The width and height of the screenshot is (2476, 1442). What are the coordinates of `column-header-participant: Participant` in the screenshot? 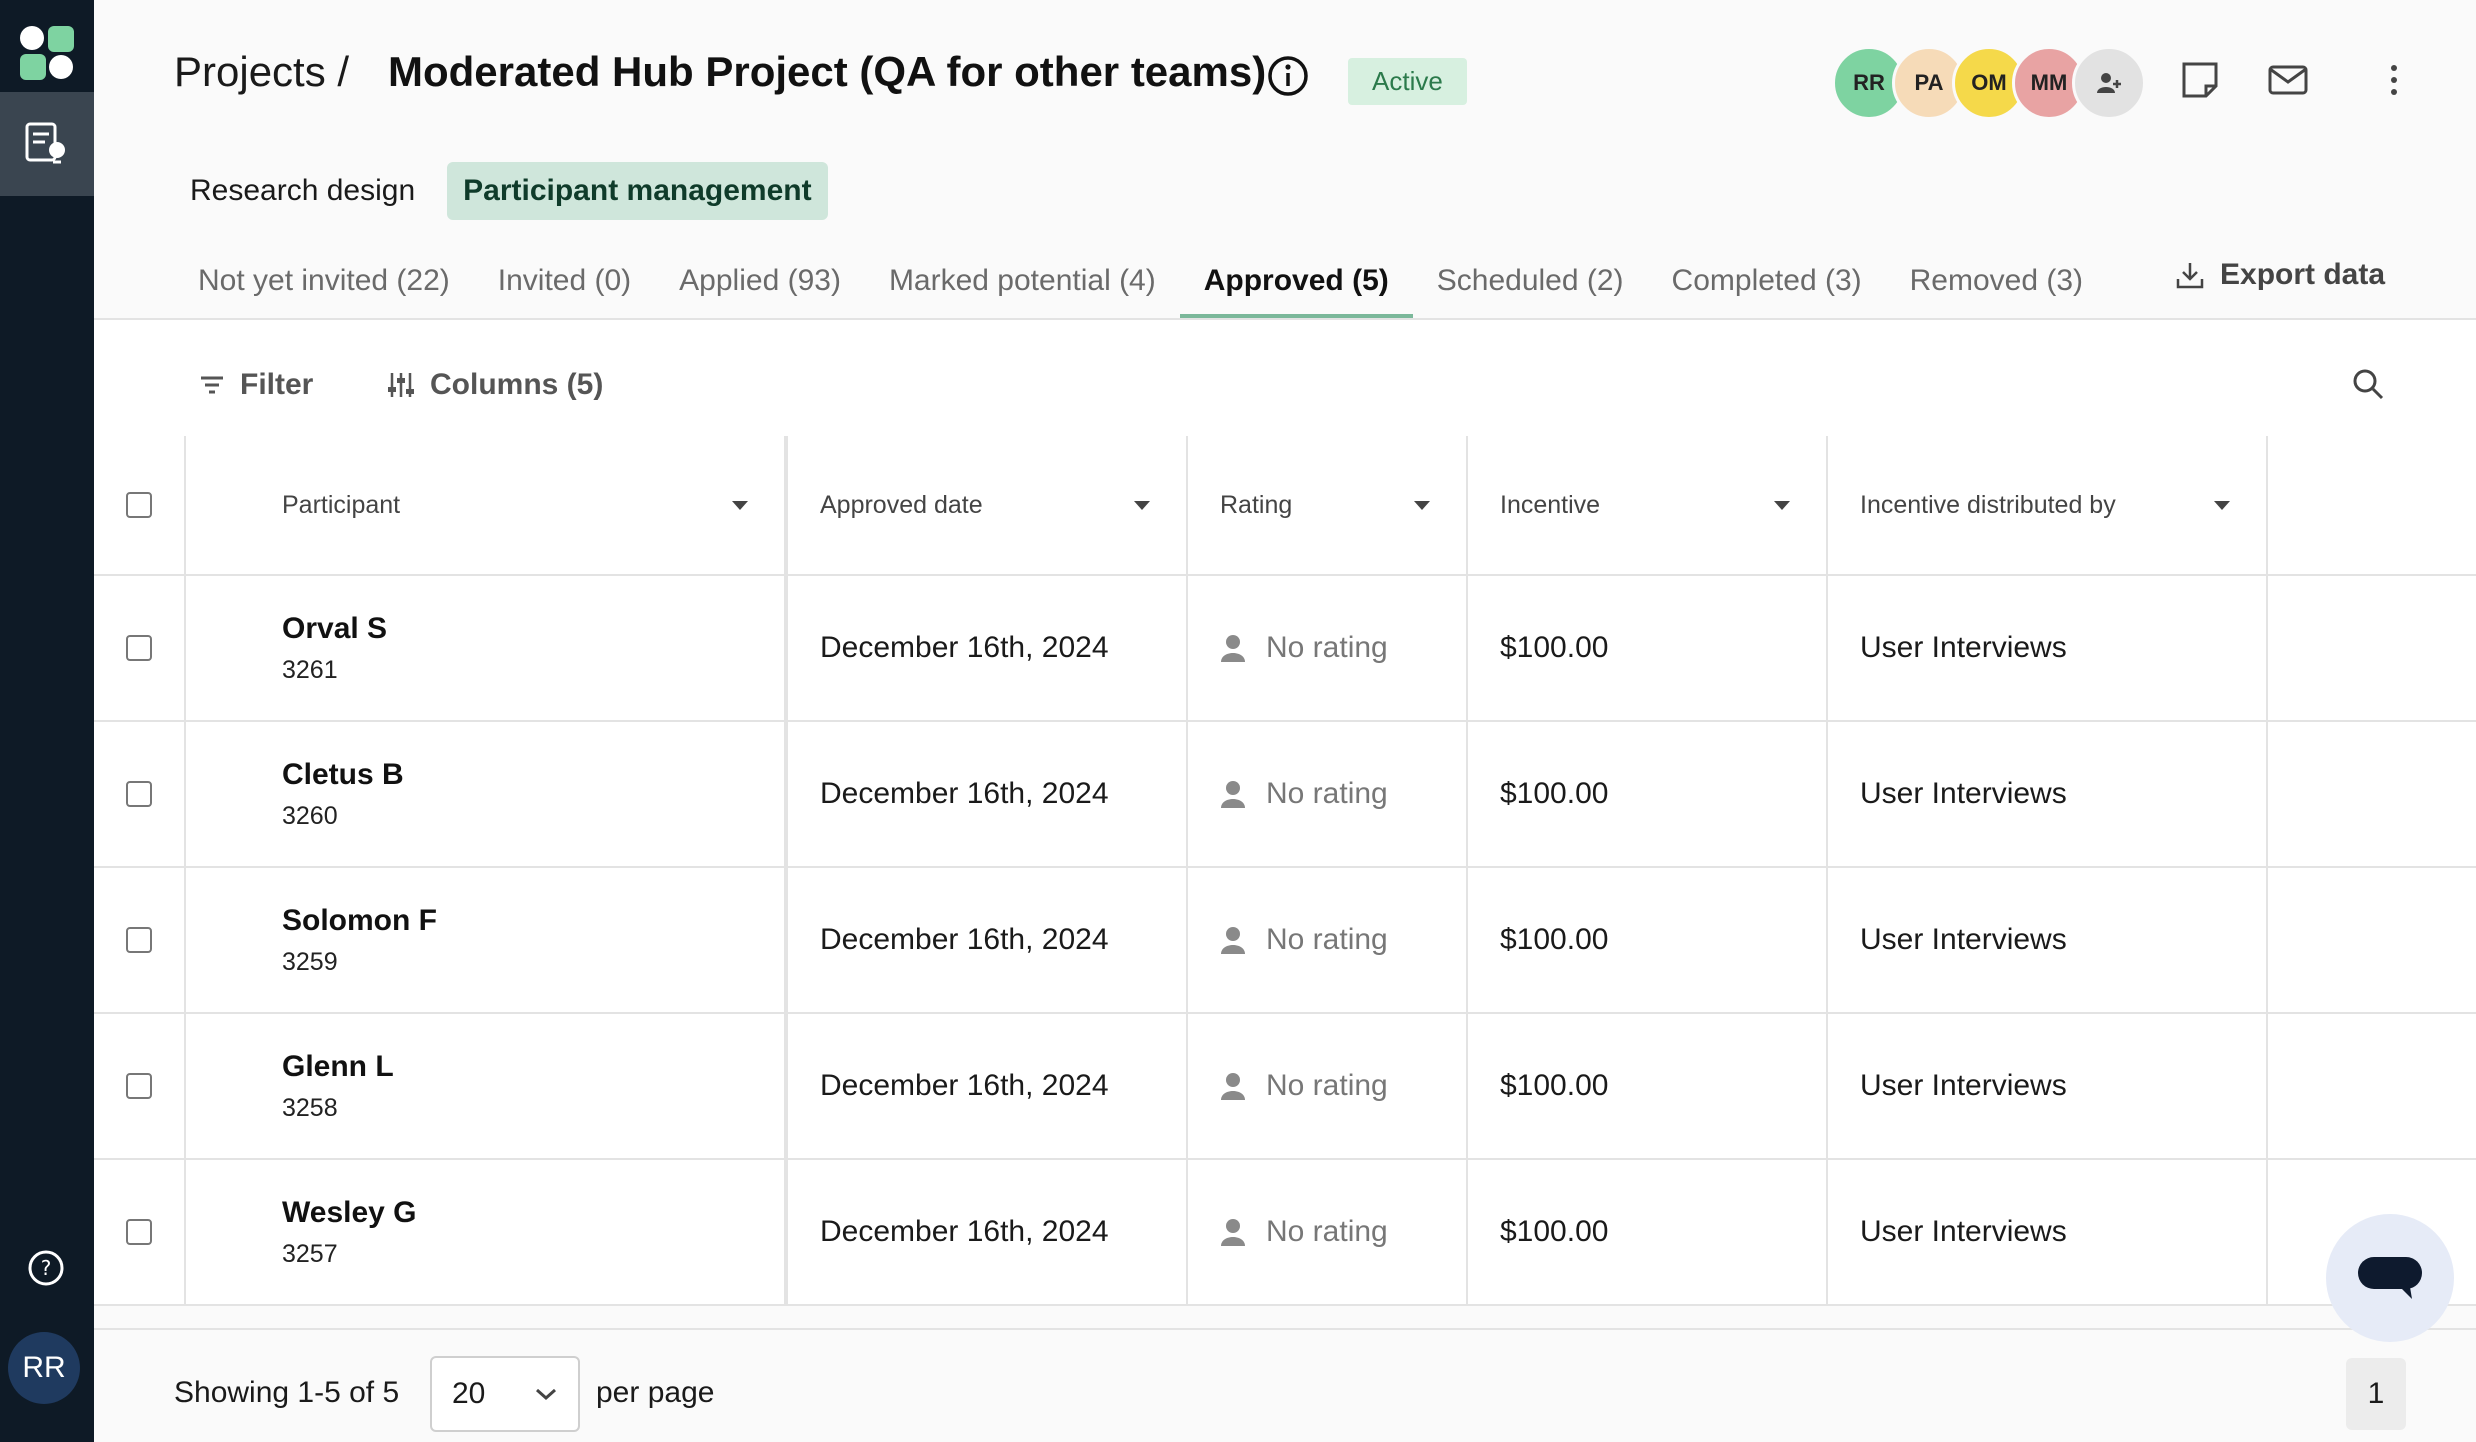 It's located at (487, 505).